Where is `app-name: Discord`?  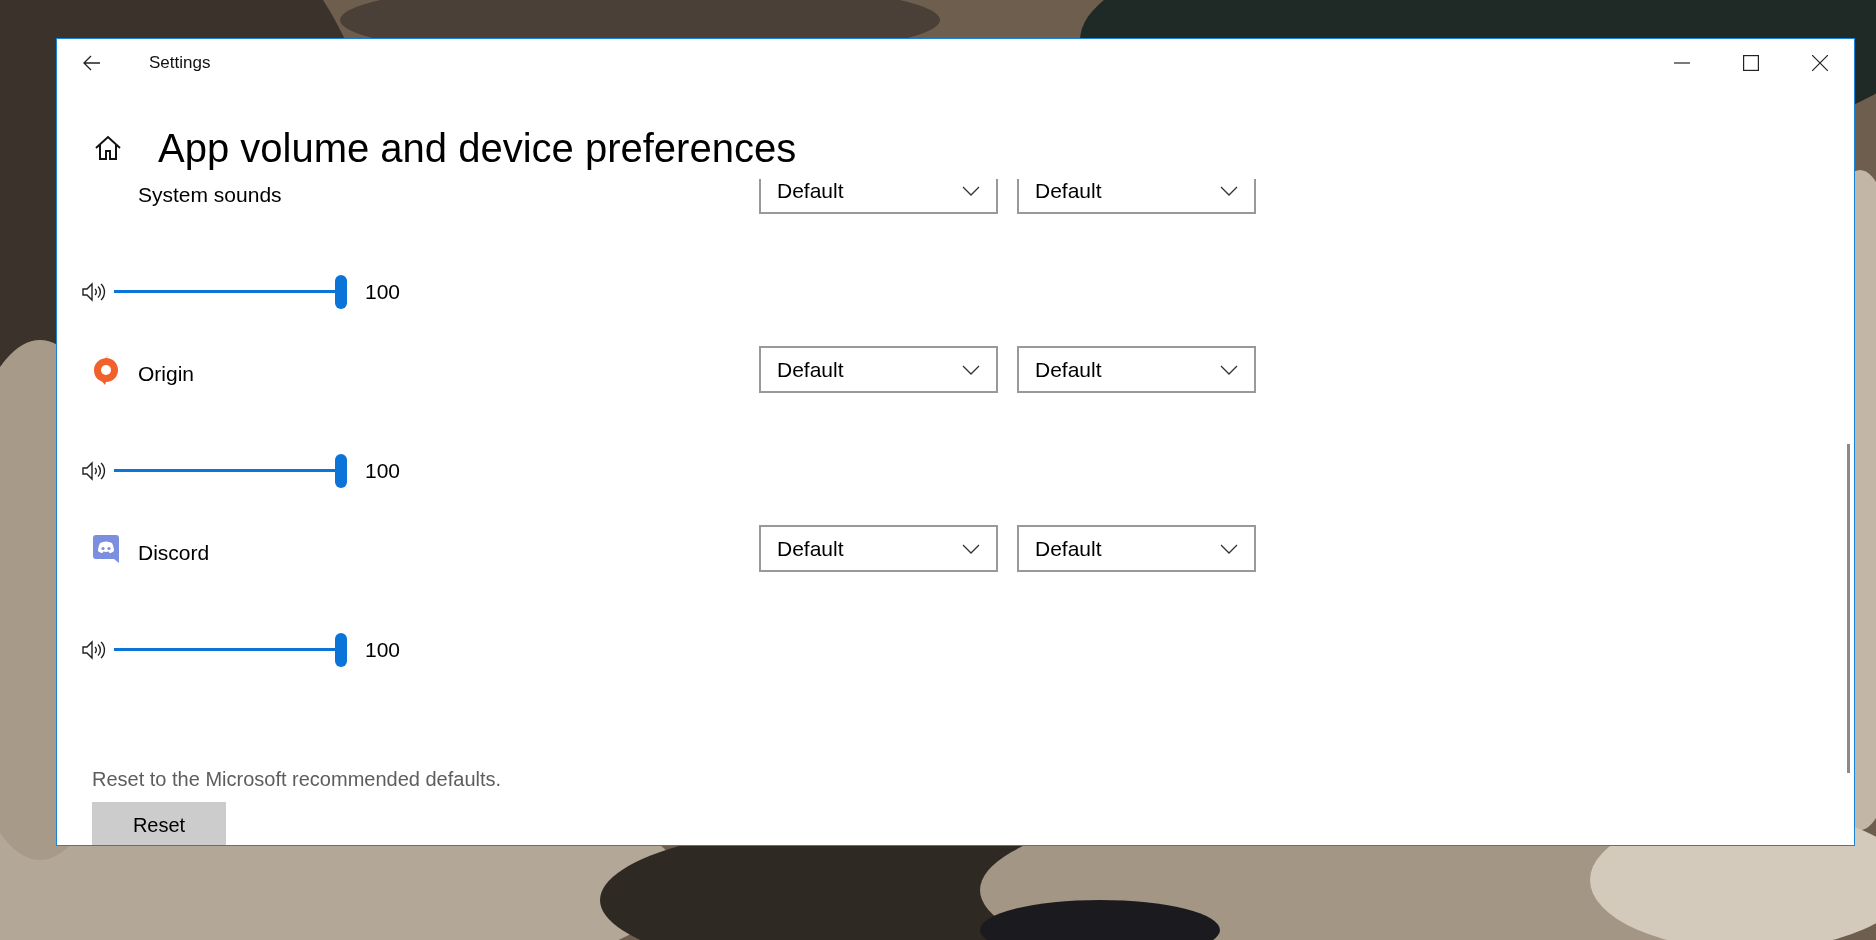 app-name: Discord is located at coordinates (174, 552).